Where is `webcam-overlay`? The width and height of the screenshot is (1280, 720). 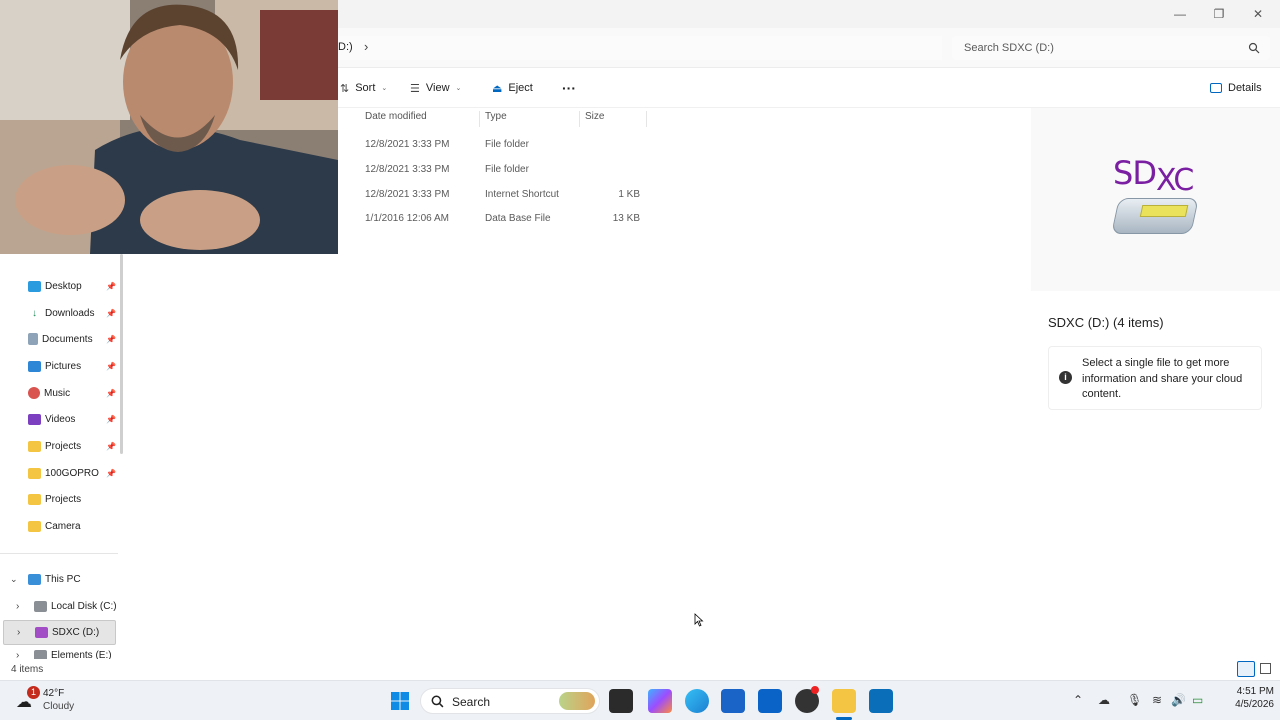 webcam-overlay is located at coordinates (169, 127).